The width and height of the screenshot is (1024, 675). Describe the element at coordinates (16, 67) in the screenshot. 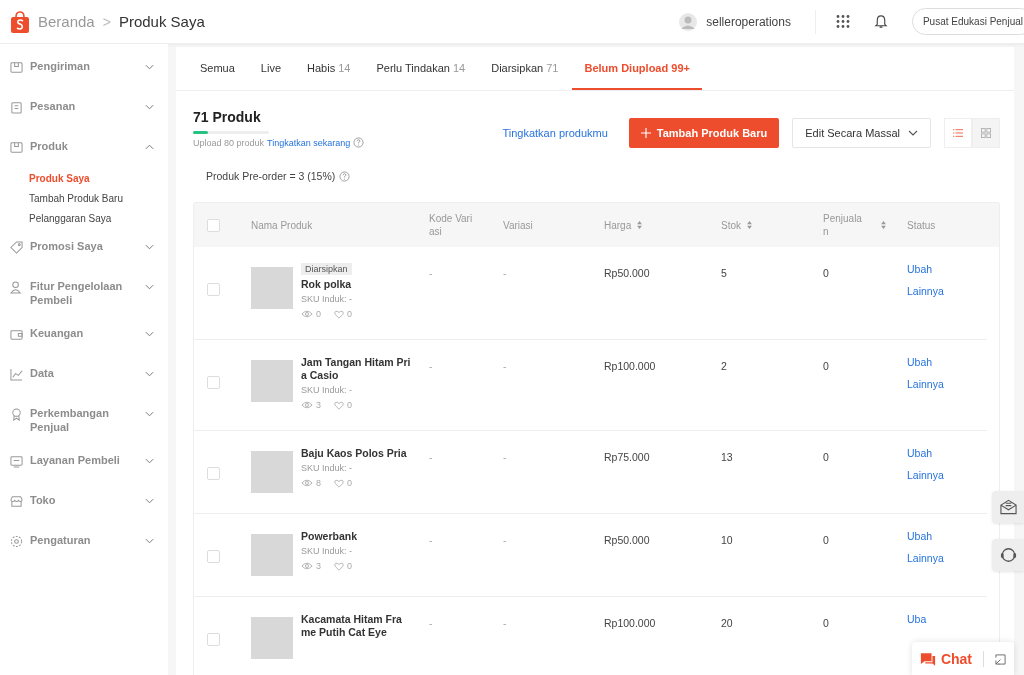

I see `box-icon` at that location.